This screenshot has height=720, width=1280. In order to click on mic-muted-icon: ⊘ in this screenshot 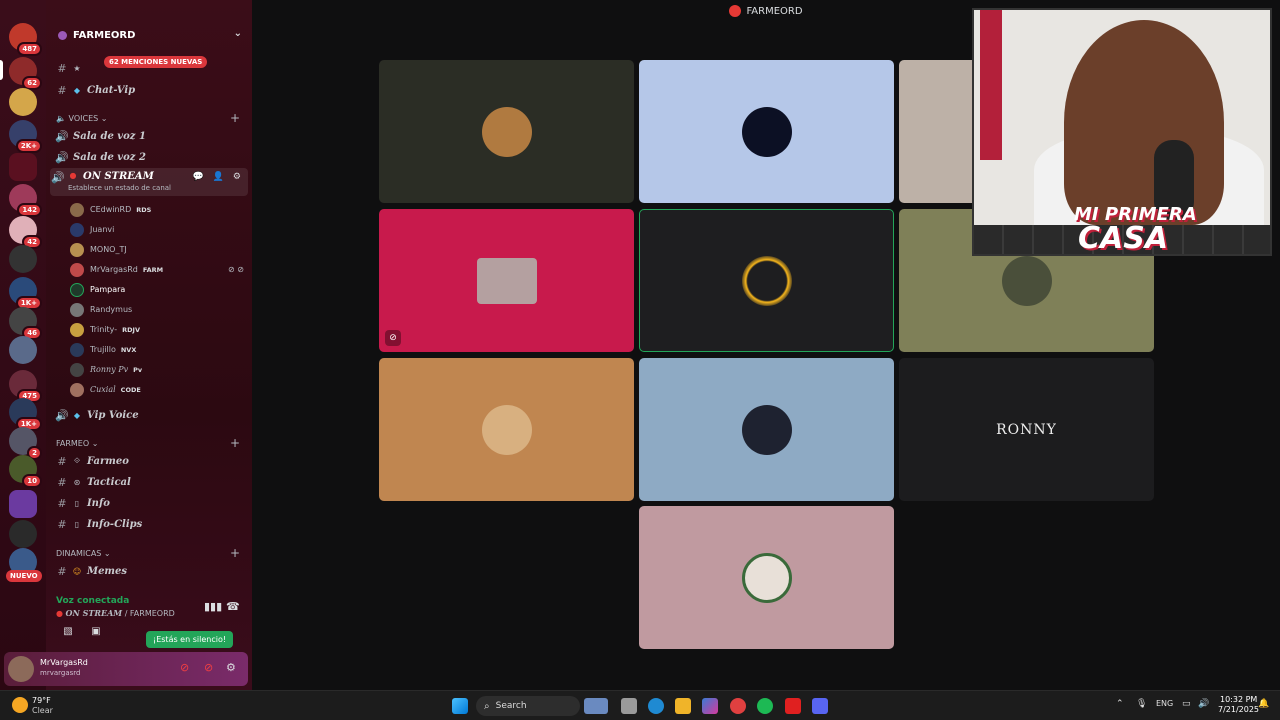, I will do `click(184, 667)`.